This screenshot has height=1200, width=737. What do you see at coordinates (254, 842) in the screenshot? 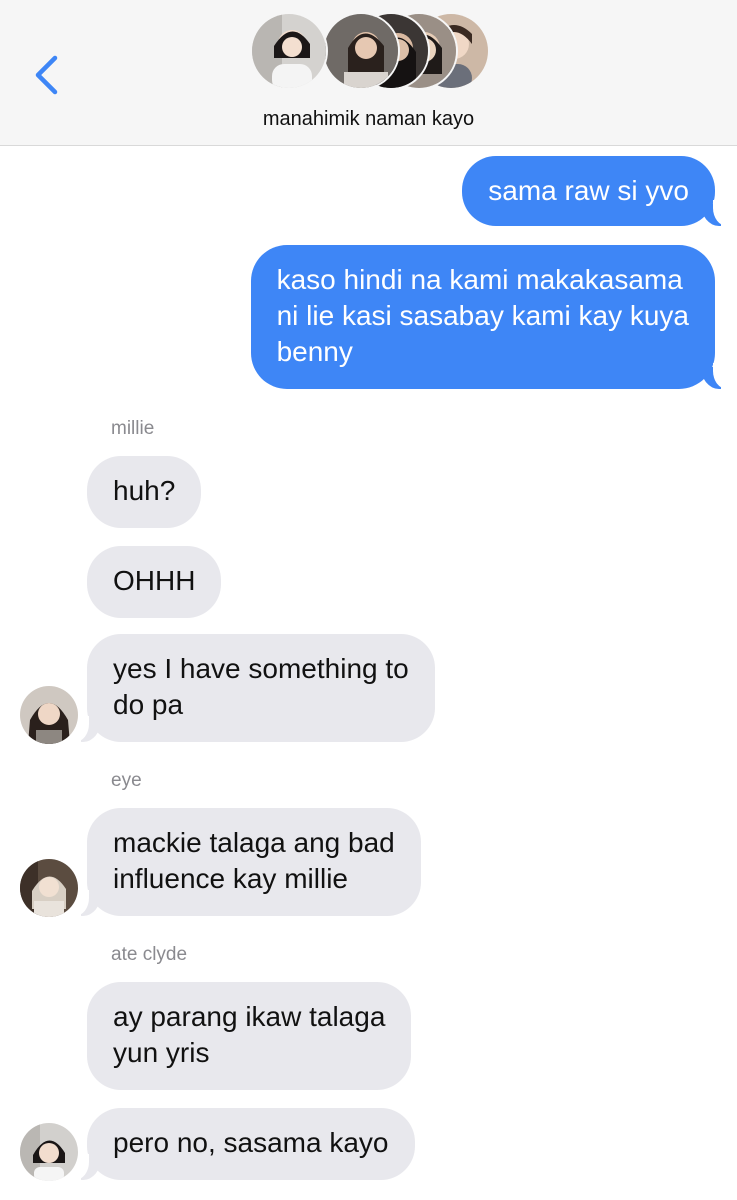
I see `message-text: mackie talaga ang bad` at bounding box center [254, 842].